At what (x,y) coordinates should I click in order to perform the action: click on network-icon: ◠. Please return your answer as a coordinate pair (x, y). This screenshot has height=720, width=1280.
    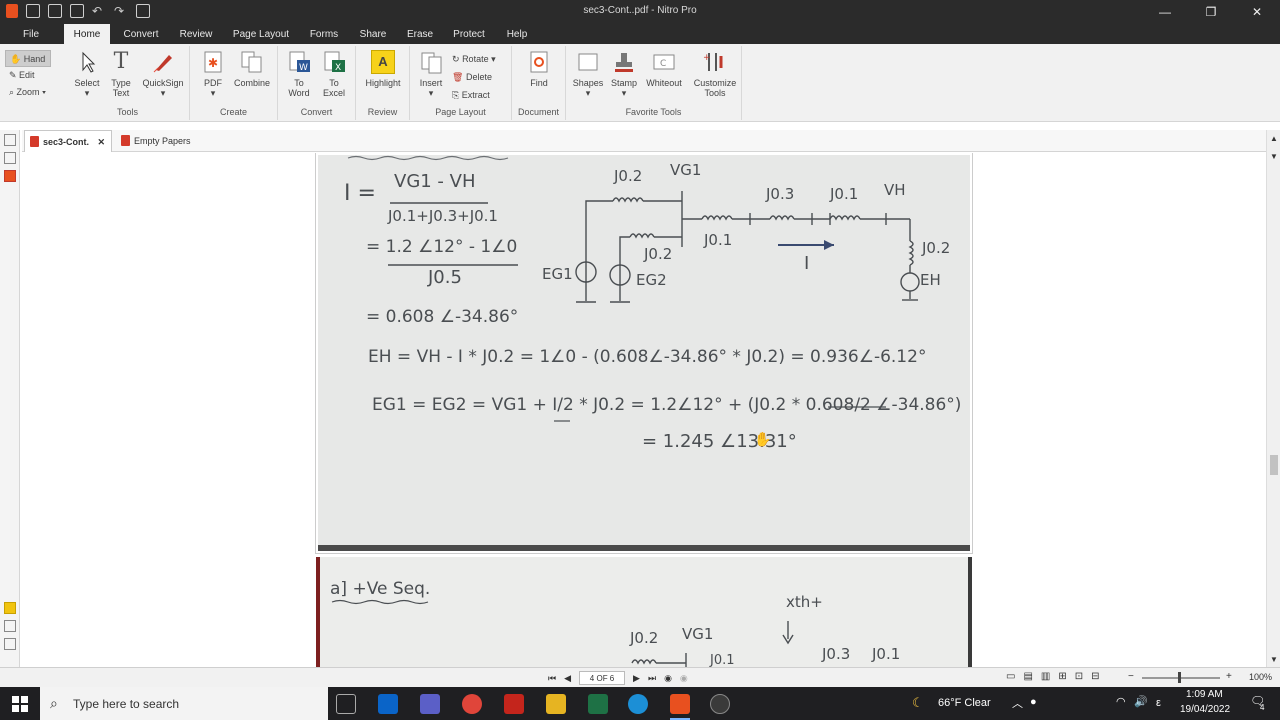
    Looking at the image, I should click on (1121, 701).